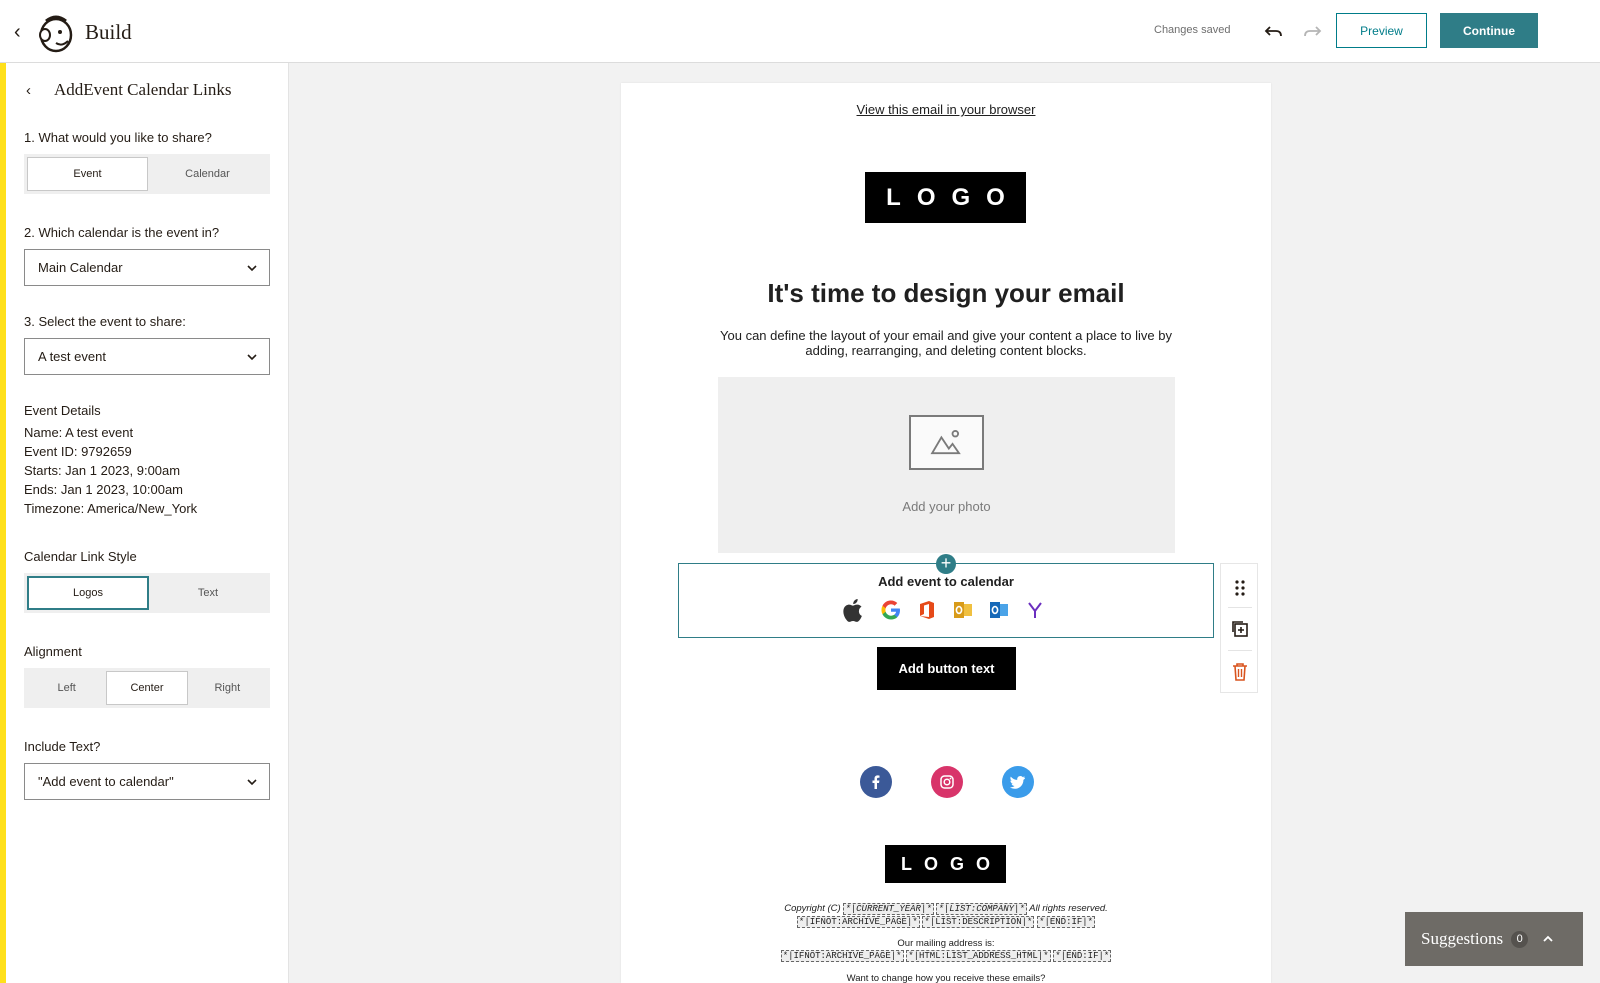 This screenshot has width=1600, height=983. Describe the element at coordinates (946, 596) in the screenshot. I see `calendar-links-block: + Add event to calendar` at that location.